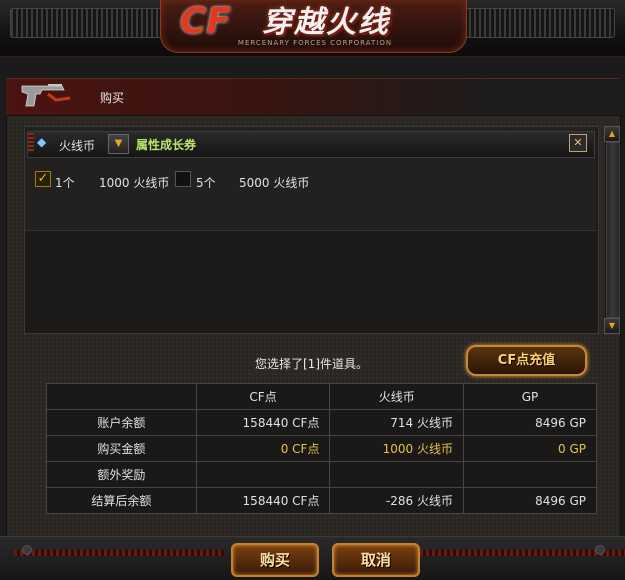  Describe the element at coordinates (206, 183) in the screenshot. I see `option-2-qty: 5个` at that location.